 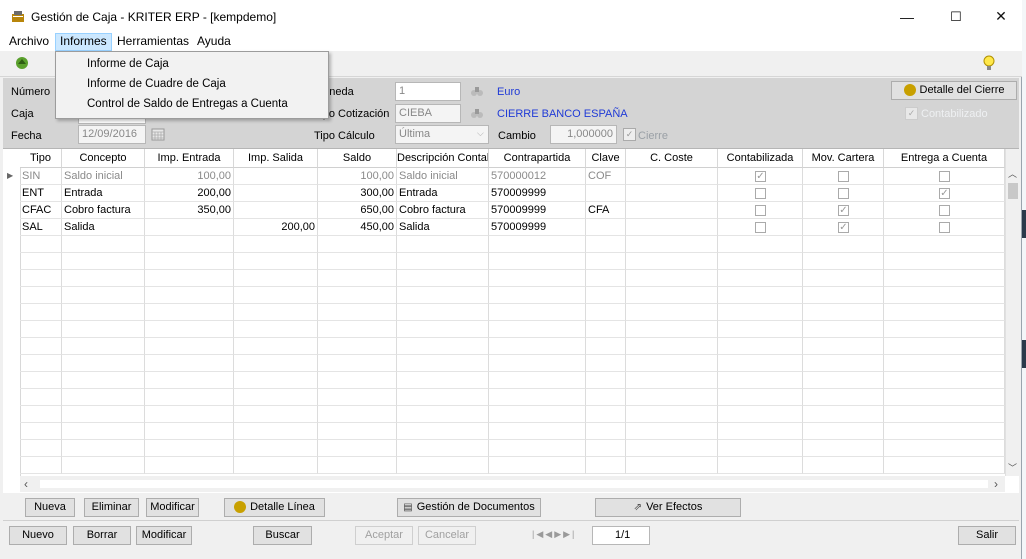 I want to click on binoculars-icon, so click(x=477, y=113).